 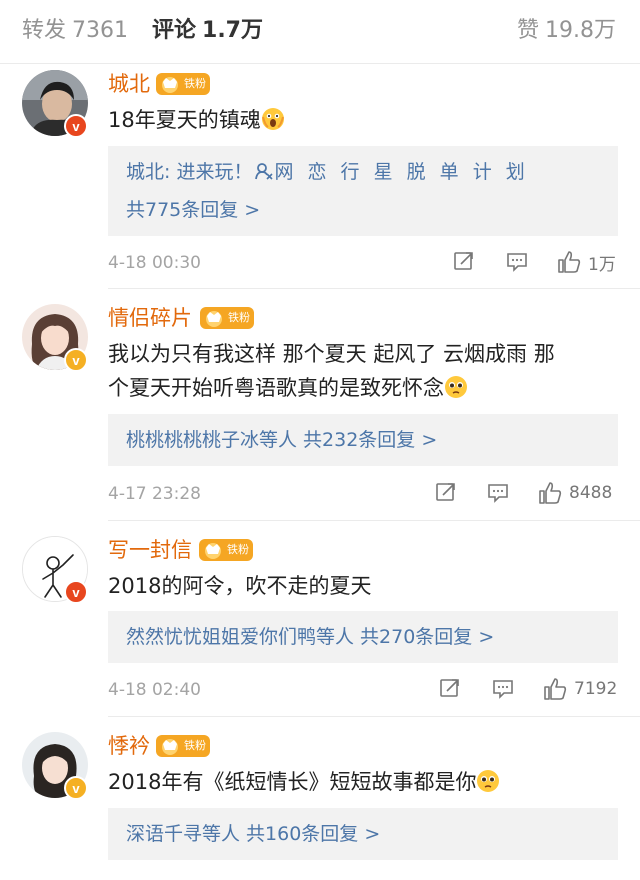 I want to click on reply-summary-link: 然然忧忧姐姐爱你们鸭等人 共270条回复 >, so click(x=310, y=637).